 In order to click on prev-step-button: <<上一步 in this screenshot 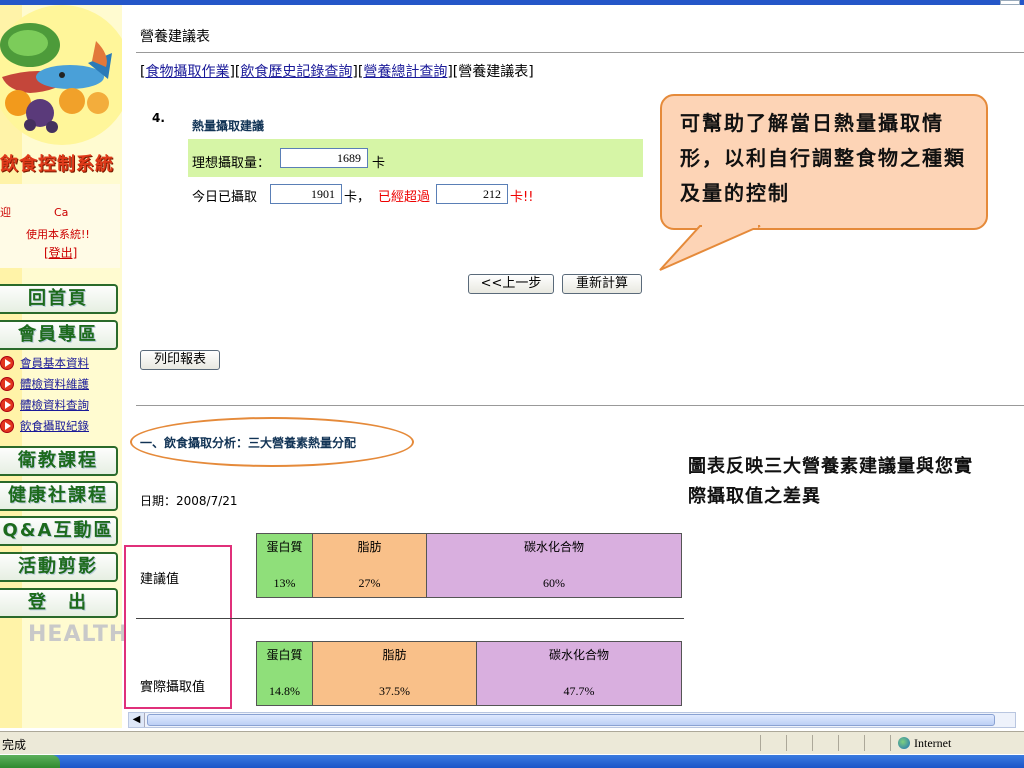, I will do `click(511, 284)`.